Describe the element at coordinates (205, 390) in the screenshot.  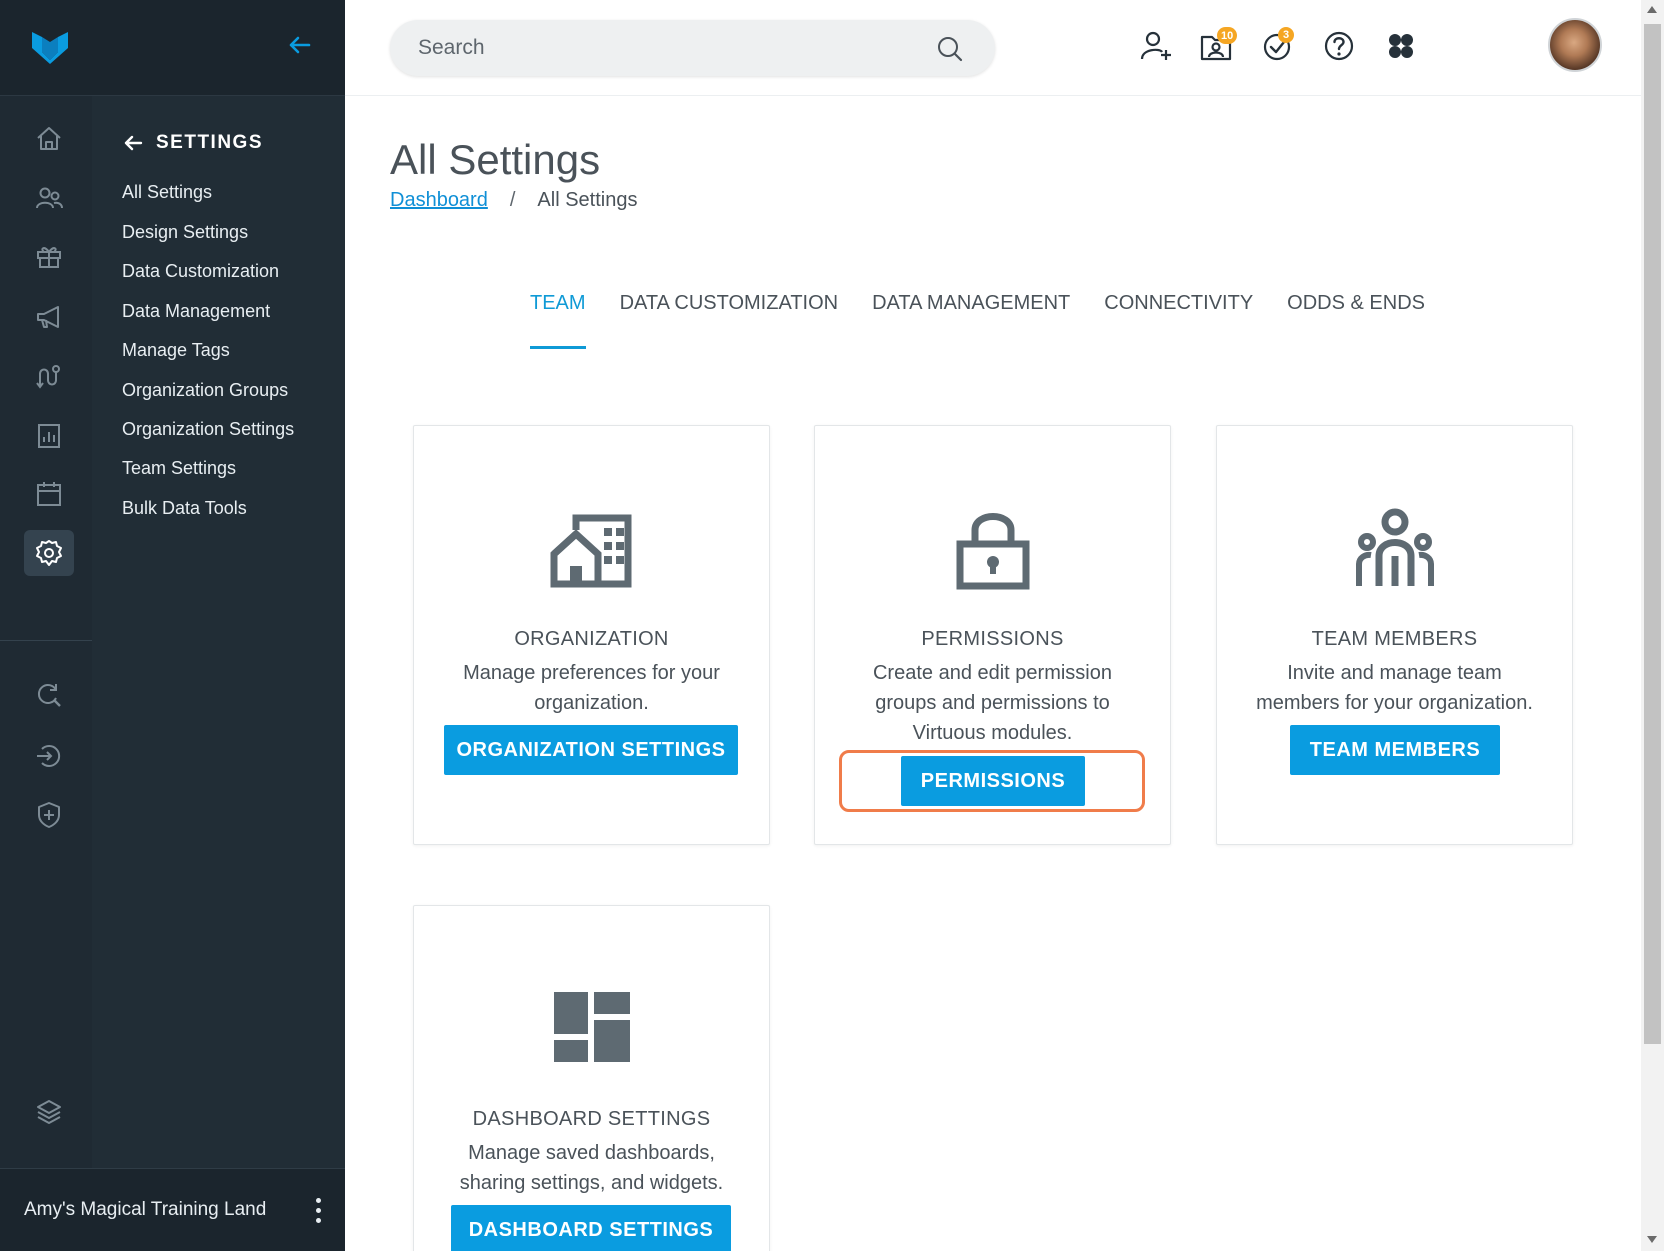
I see `subnav-item-organization-groups: Organization Groups` at that location.